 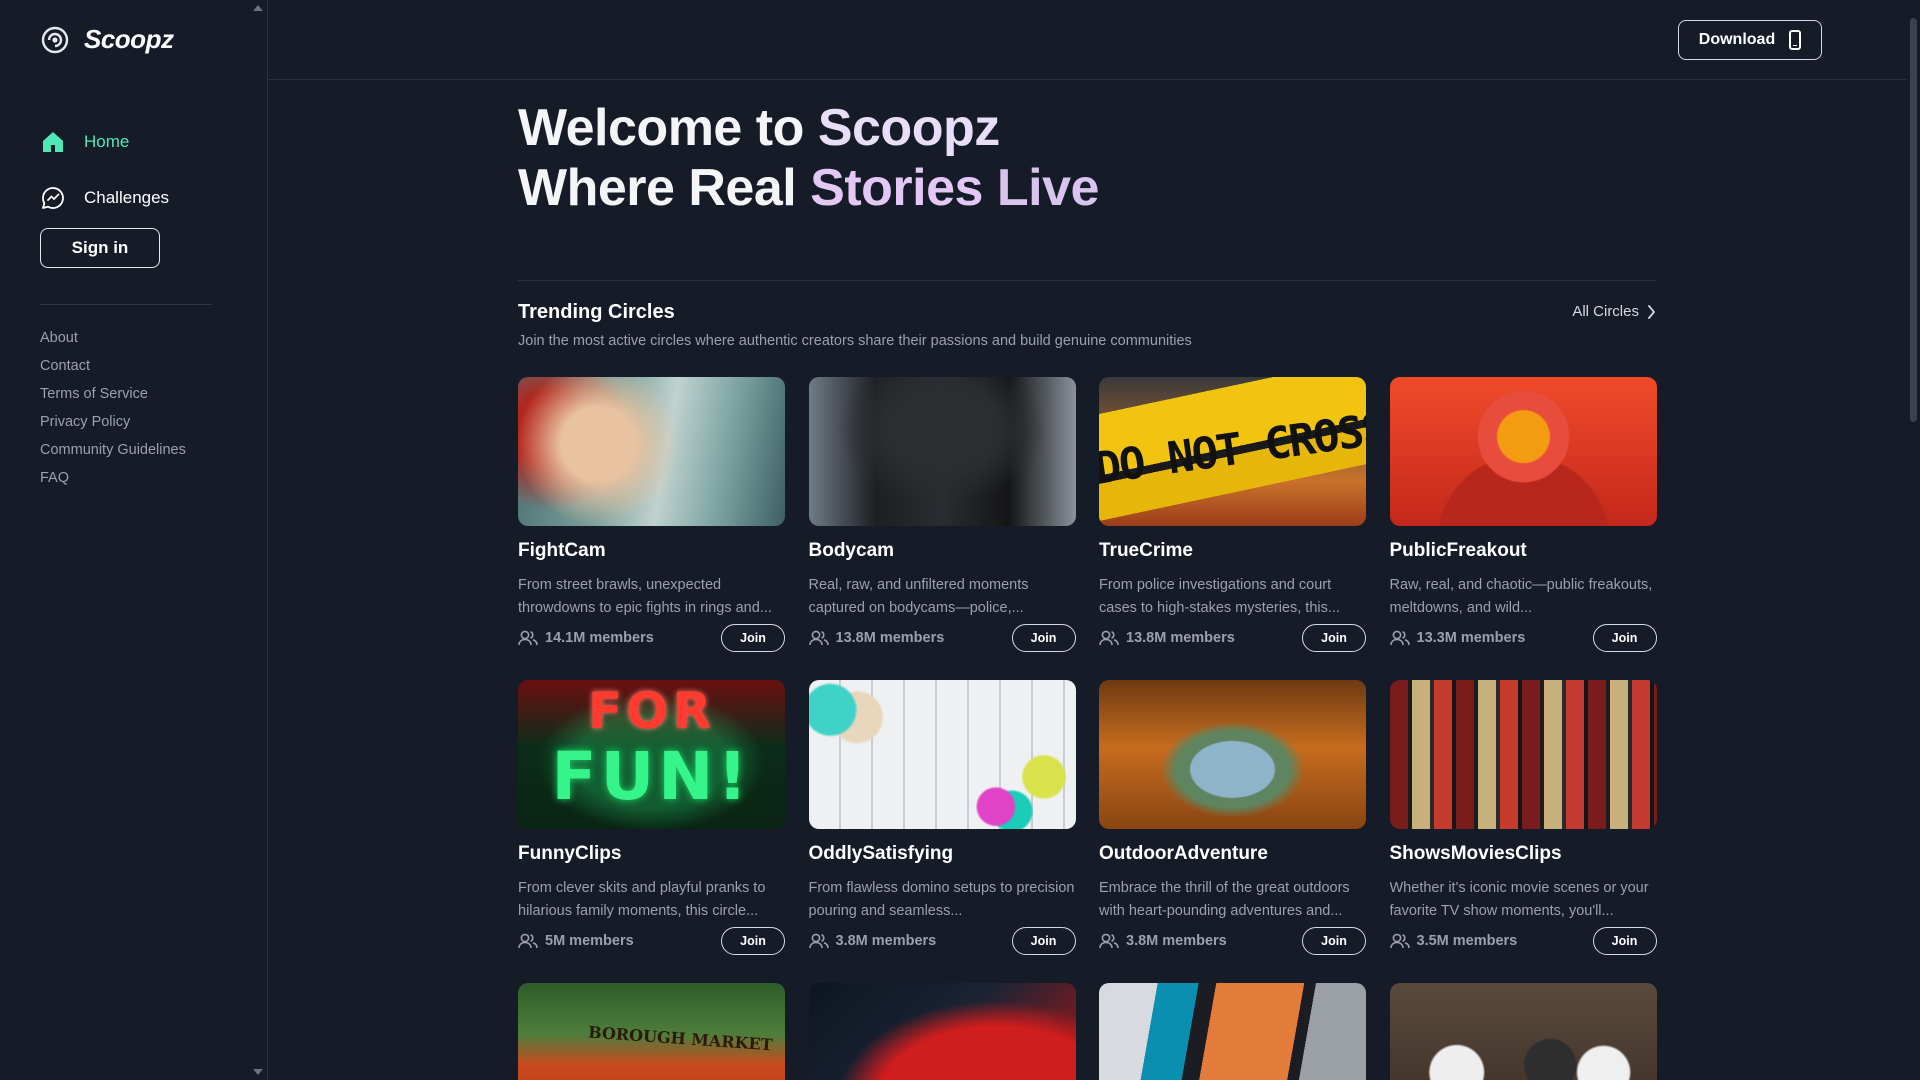 I want to click on member-count: 14.1M members, so click(x=586, y=638).